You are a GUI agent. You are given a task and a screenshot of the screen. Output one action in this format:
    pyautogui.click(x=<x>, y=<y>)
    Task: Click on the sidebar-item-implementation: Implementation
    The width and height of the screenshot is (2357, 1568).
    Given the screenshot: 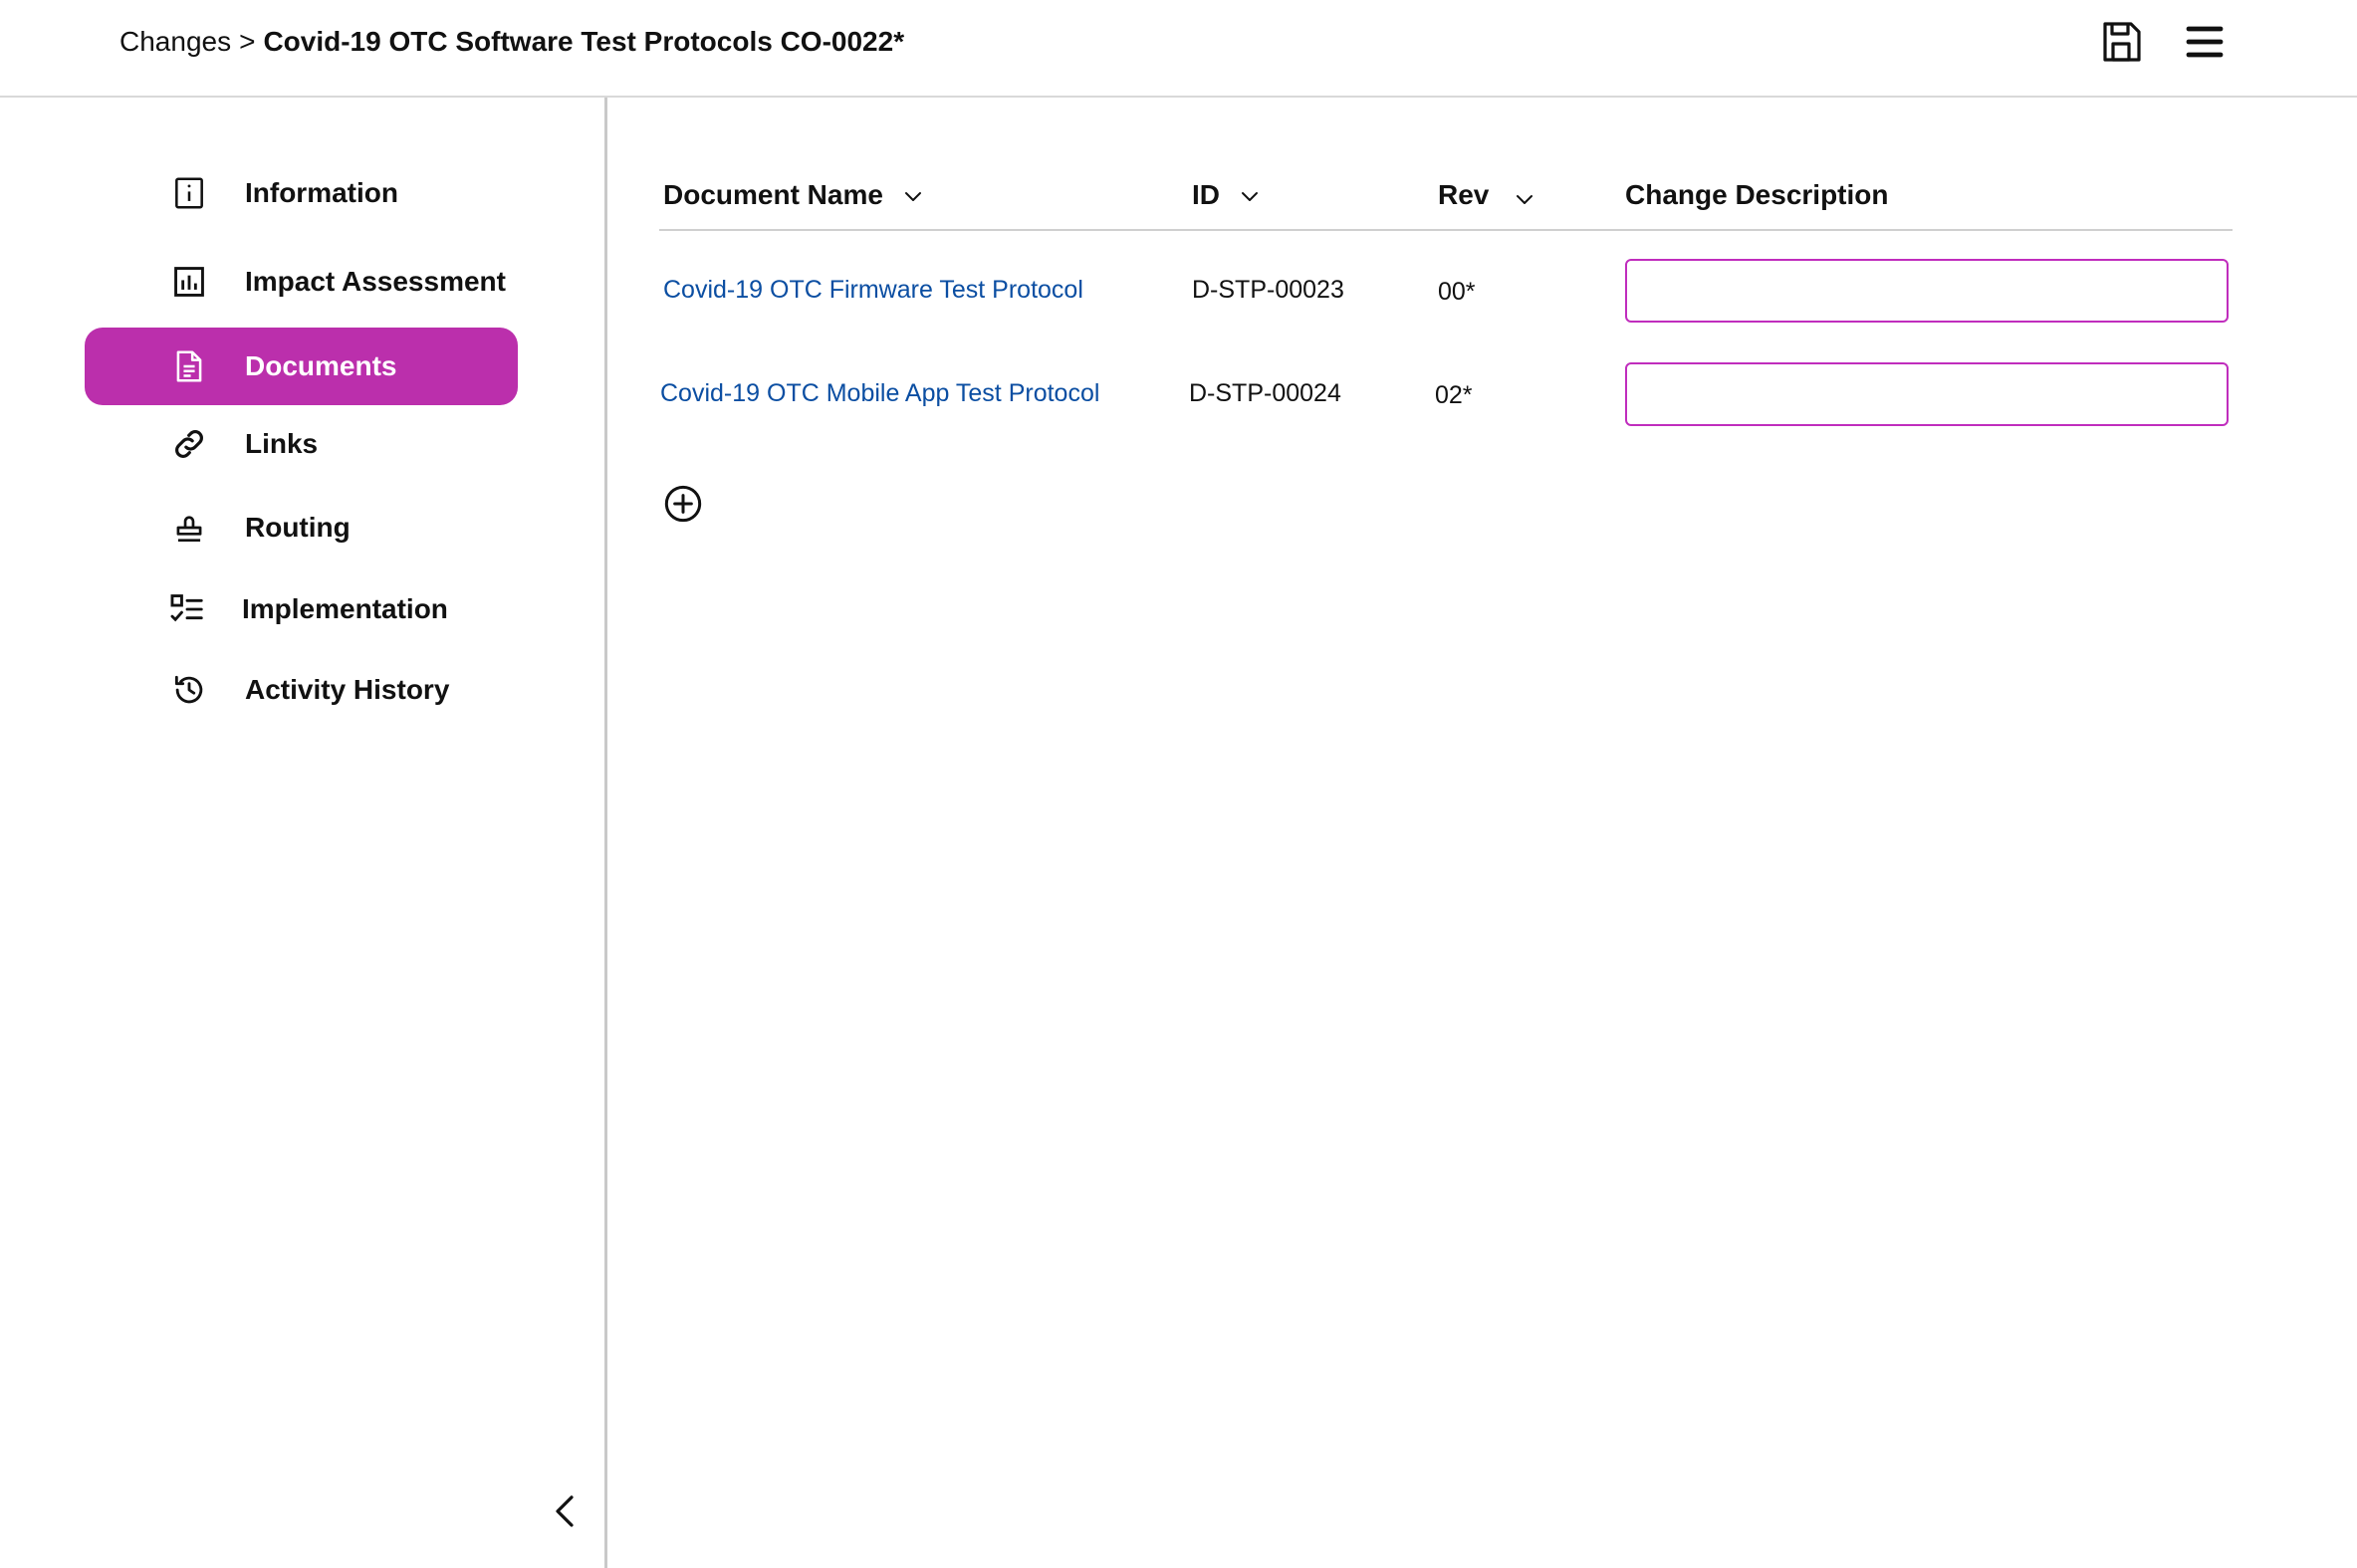 What is the action you would take?
    pyautogui.click(x=301, y=609)
    